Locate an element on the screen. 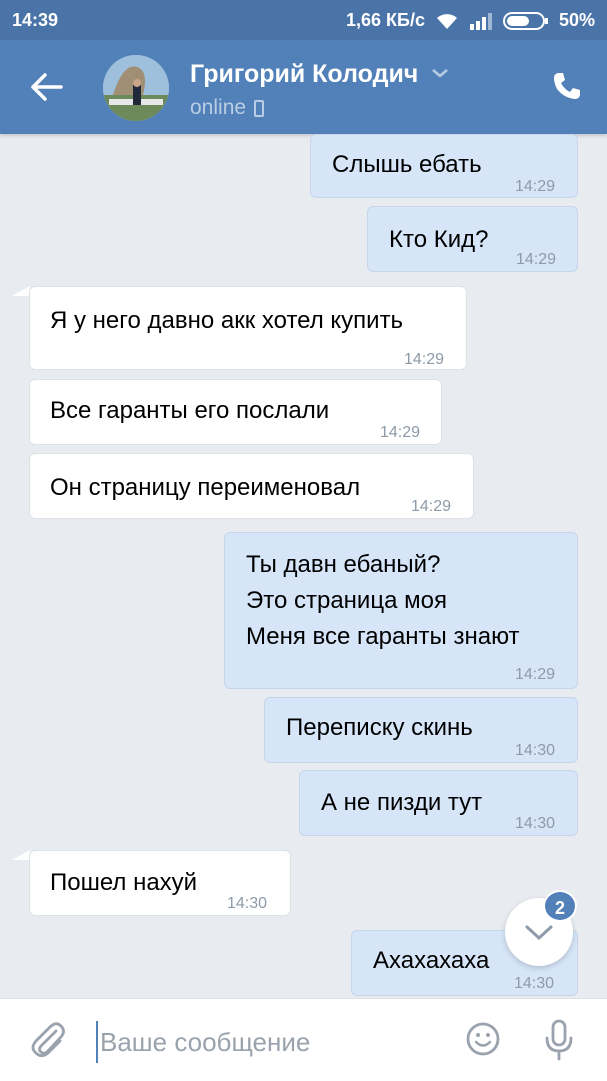  message-incoming: Я у него давно акк хотел купить 14:29 is located at coordinates (248, 328).